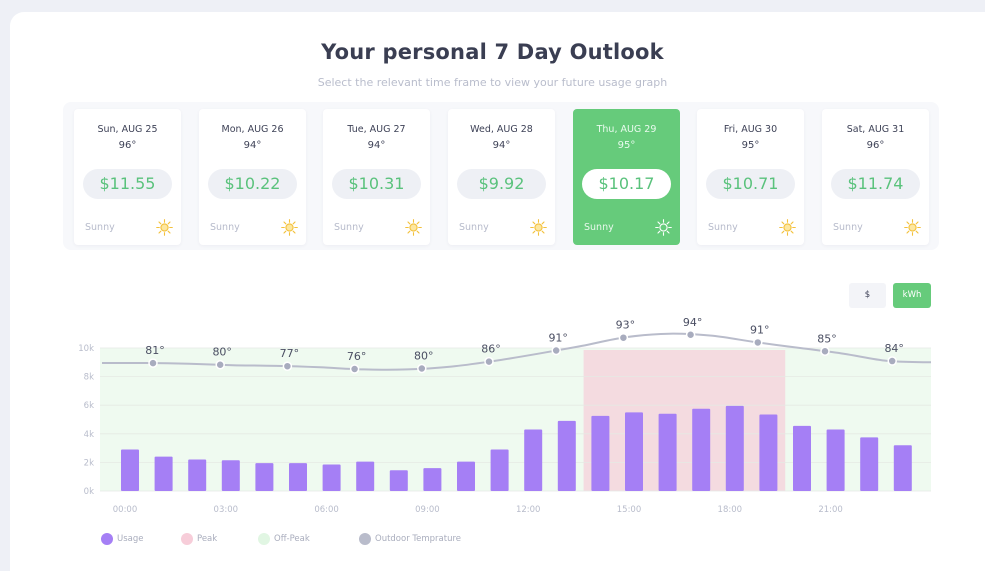 This screenshot has width=985, height=571. I want to click on y-tick-label: 0k, so click(89, 492).